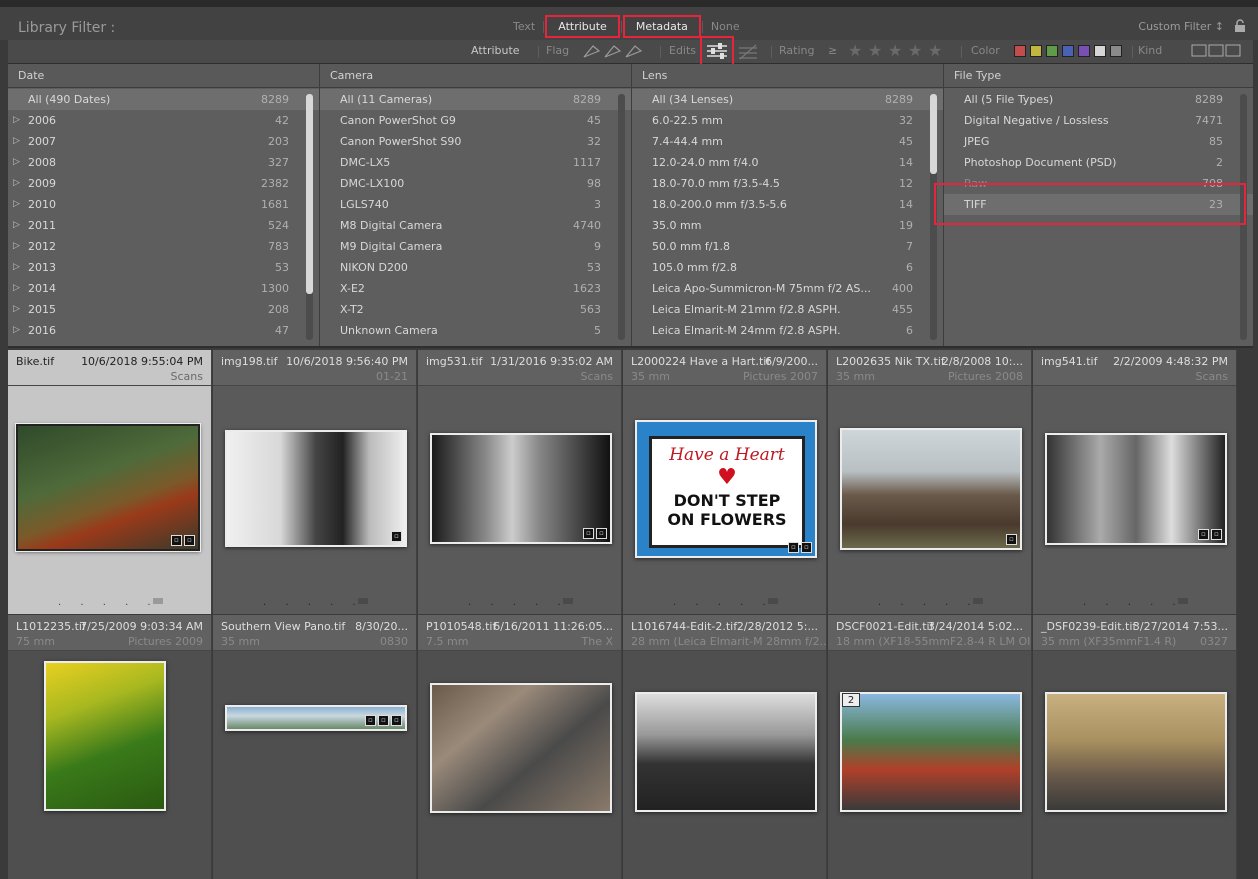 The image size is (1258, 879). I want to click on list-item: Digital Negative / Lossless 7471, so click(1098, 120).